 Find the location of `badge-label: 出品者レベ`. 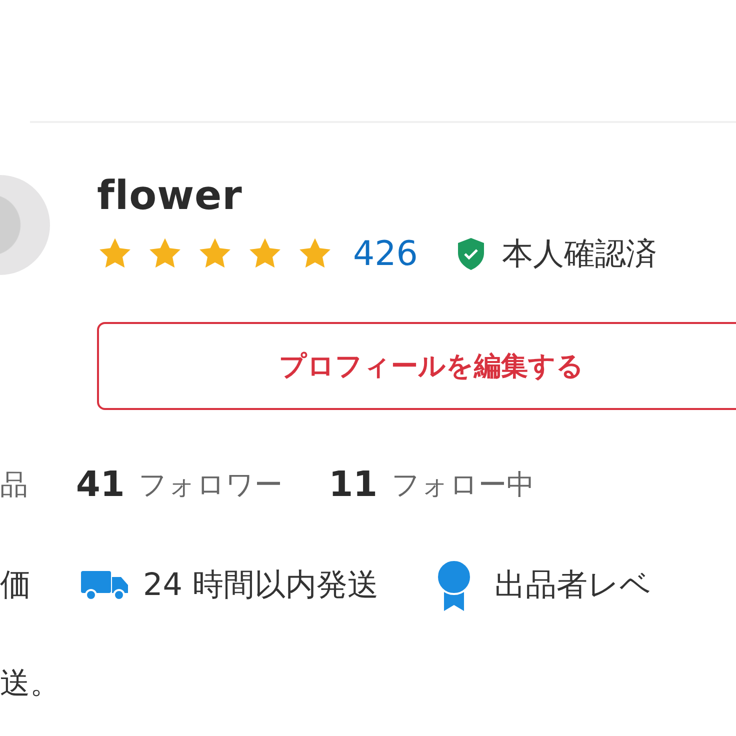

badge-label: 出品者レベ is located at coordinates (573, 585).